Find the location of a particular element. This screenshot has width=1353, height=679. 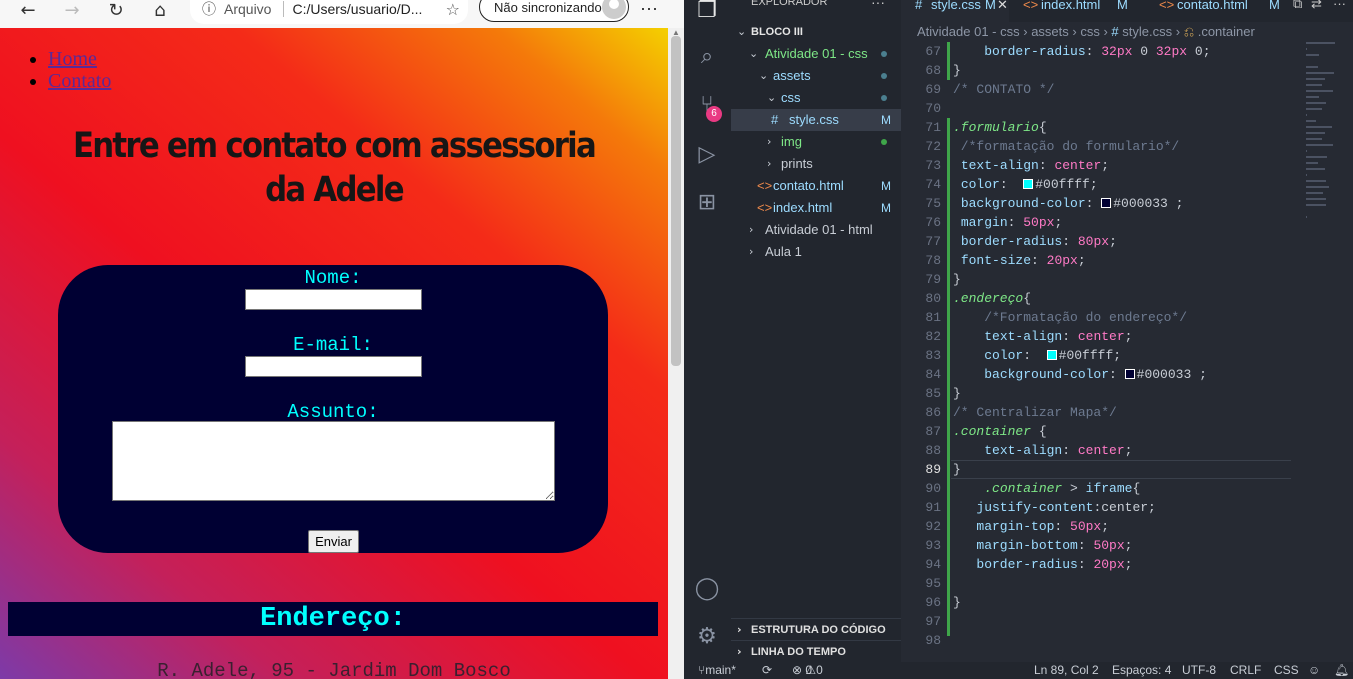

tree-label: BLOCO III is located at coordinates (777, 32).